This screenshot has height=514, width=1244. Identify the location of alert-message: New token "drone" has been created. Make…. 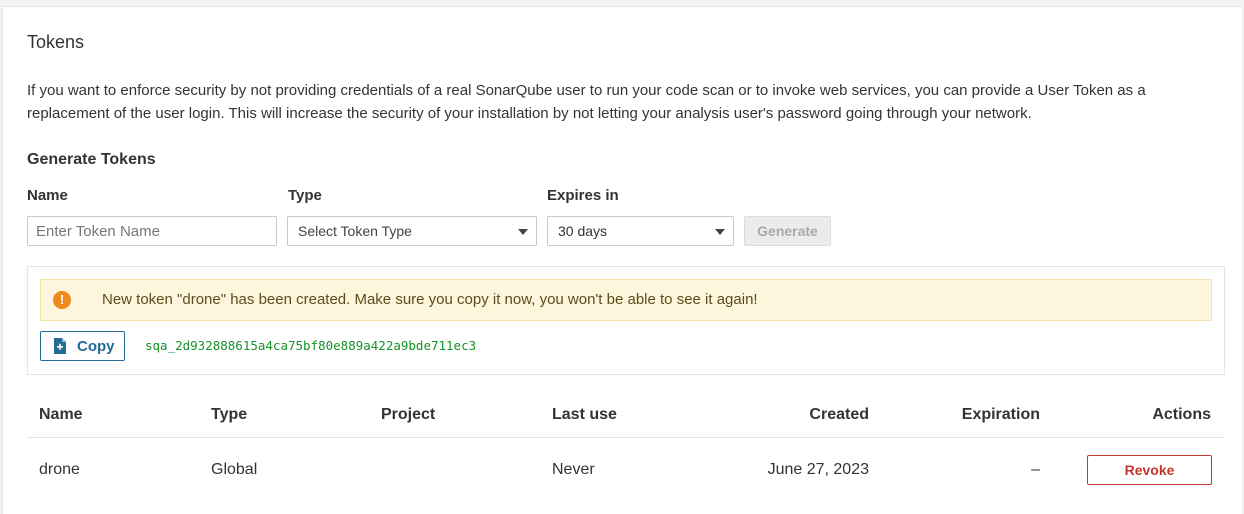
(430, 299).